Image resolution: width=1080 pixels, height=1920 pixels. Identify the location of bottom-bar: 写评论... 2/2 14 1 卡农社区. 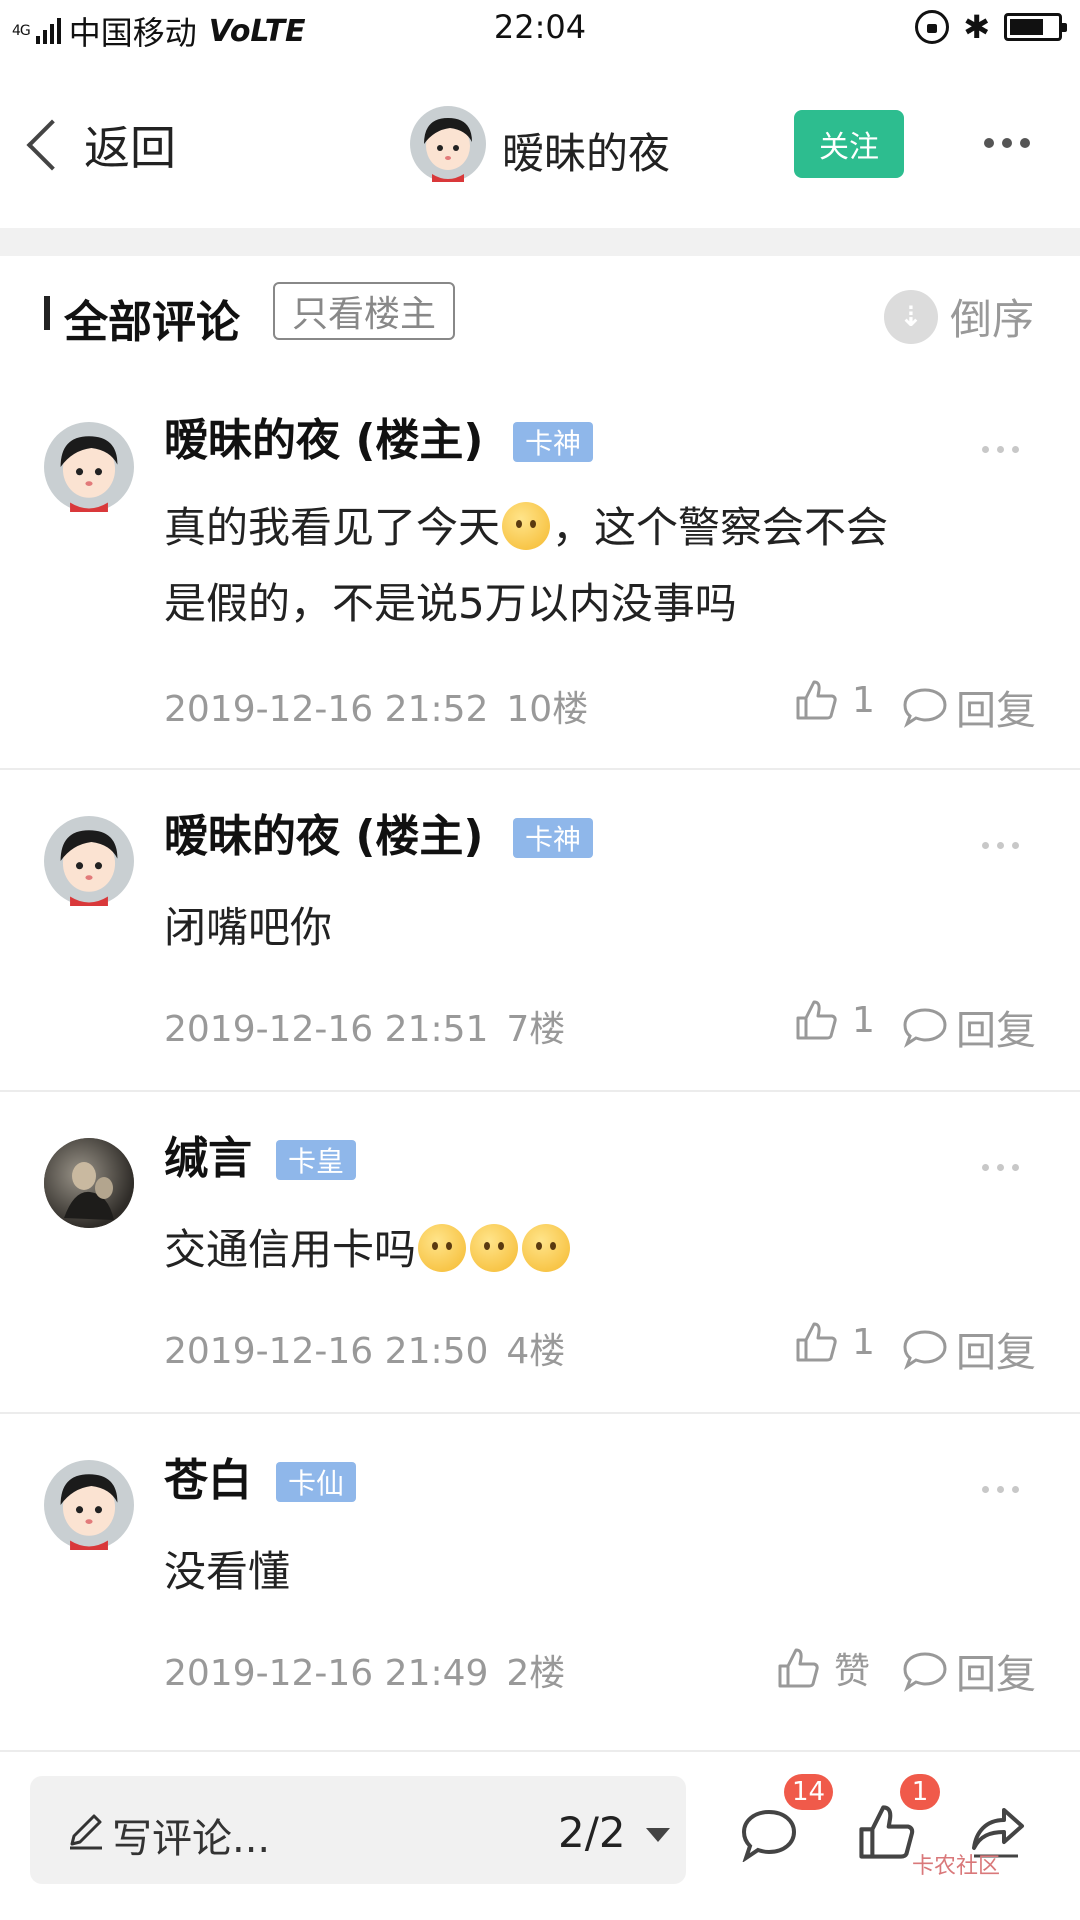
(540, 1835).